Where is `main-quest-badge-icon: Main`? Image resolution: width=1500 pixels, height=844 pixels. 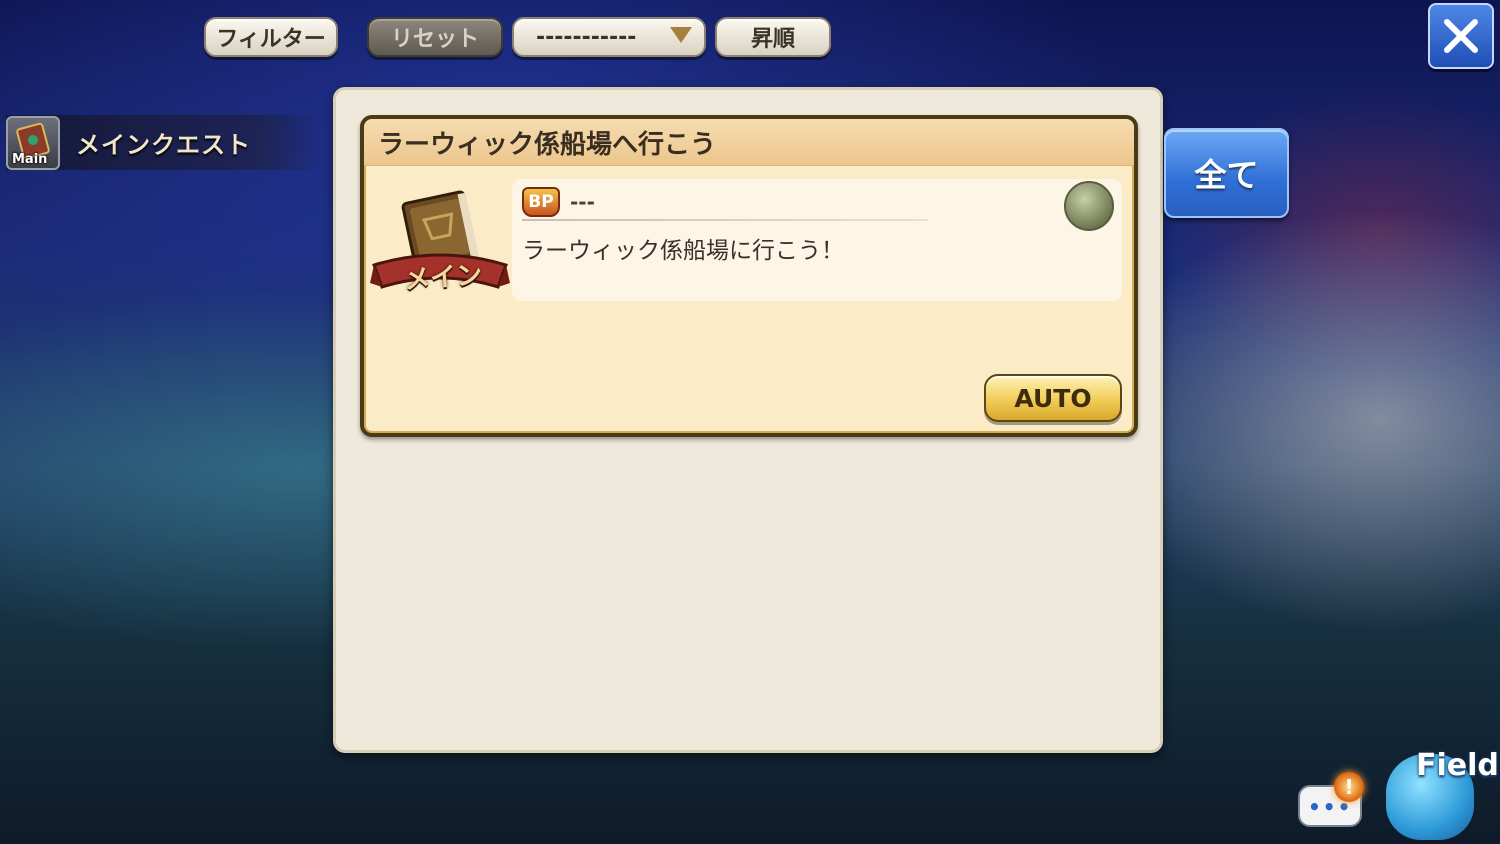 main-quest-badge-icon: Main is located at coordinates (33, 142).